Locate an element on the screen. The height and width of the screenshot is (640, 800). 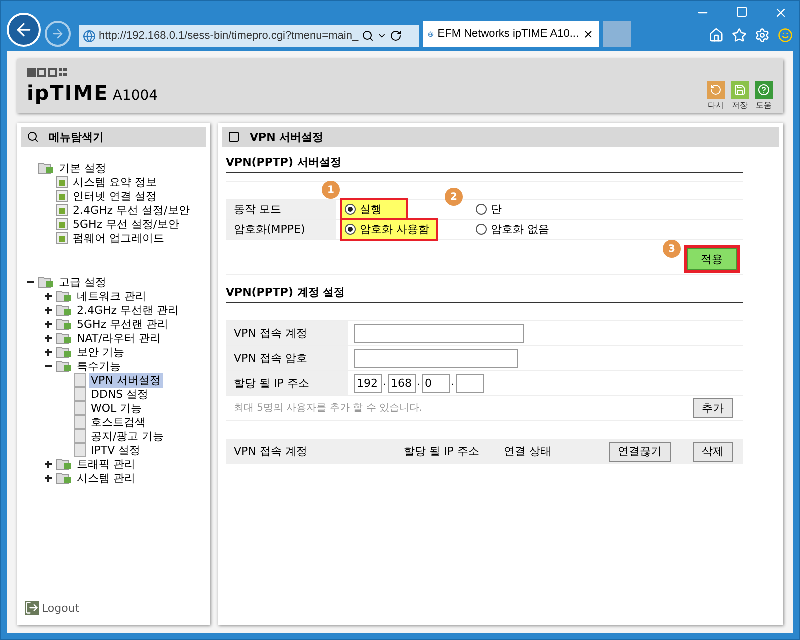
step-badge: 2 is located at coordinates (454, 197).